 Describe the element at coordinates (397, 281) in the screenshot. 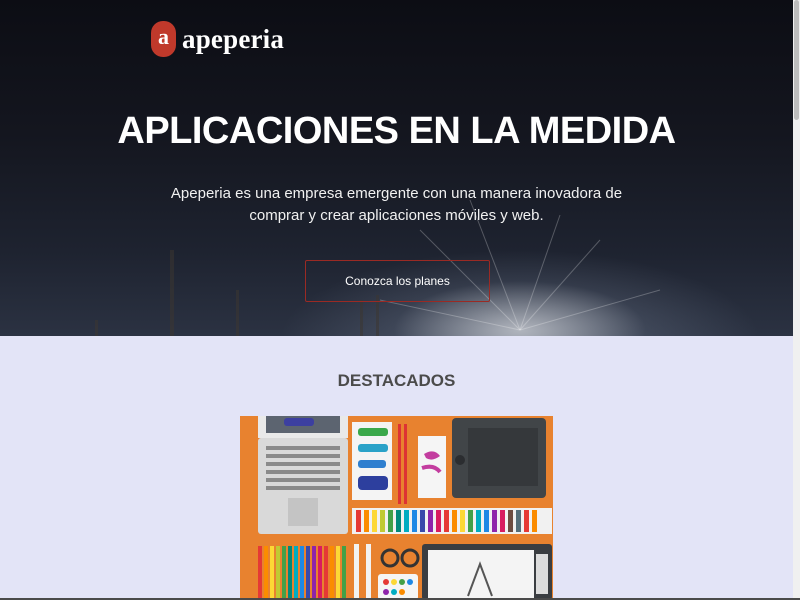

I see `plans-button: Conozca los planes` at that location.